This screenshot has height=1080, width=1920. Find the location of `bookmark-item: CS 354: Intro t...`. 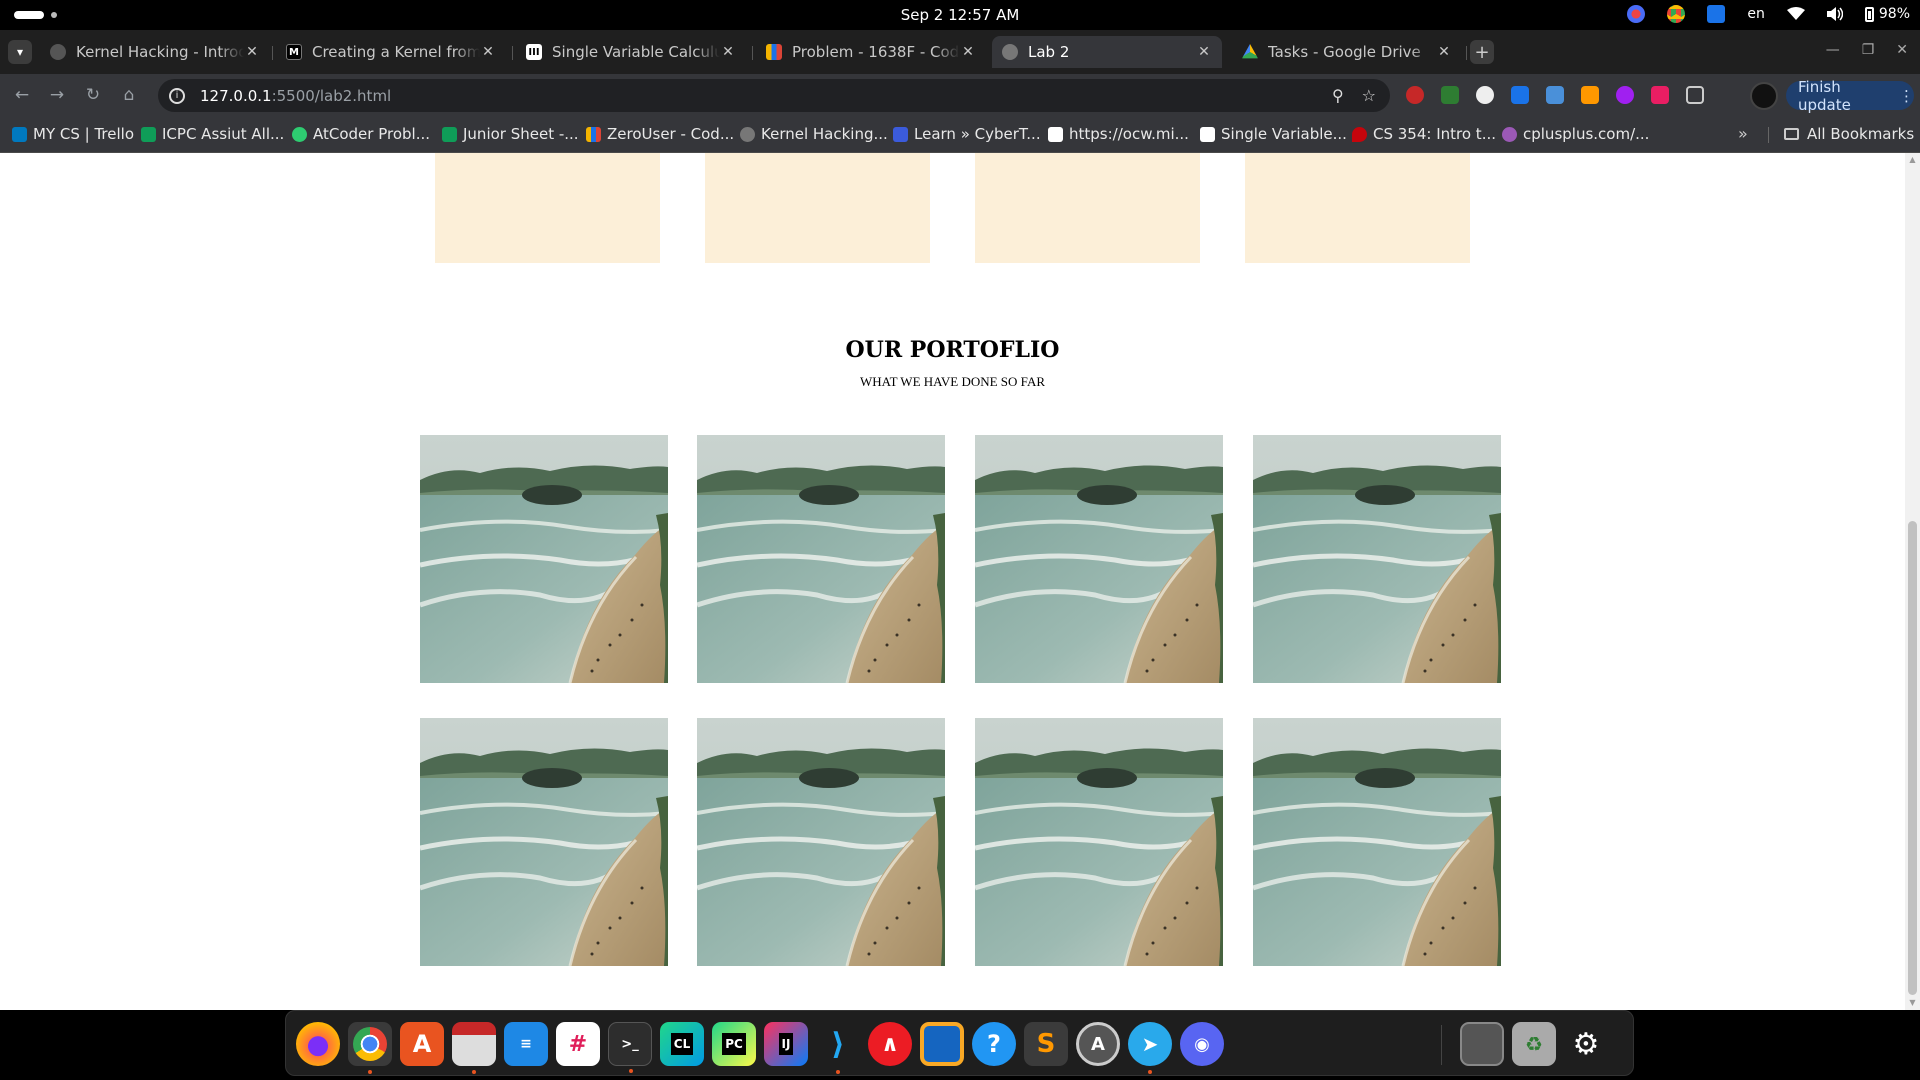

bookmark-item: CS 354: Intro t... is located at coordinates (1424, 134).